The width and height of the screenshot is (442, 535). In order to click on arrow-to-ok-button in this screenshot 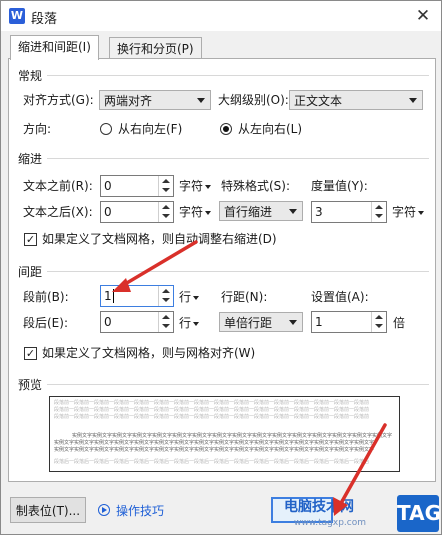, I will do `click(360, 469)`.